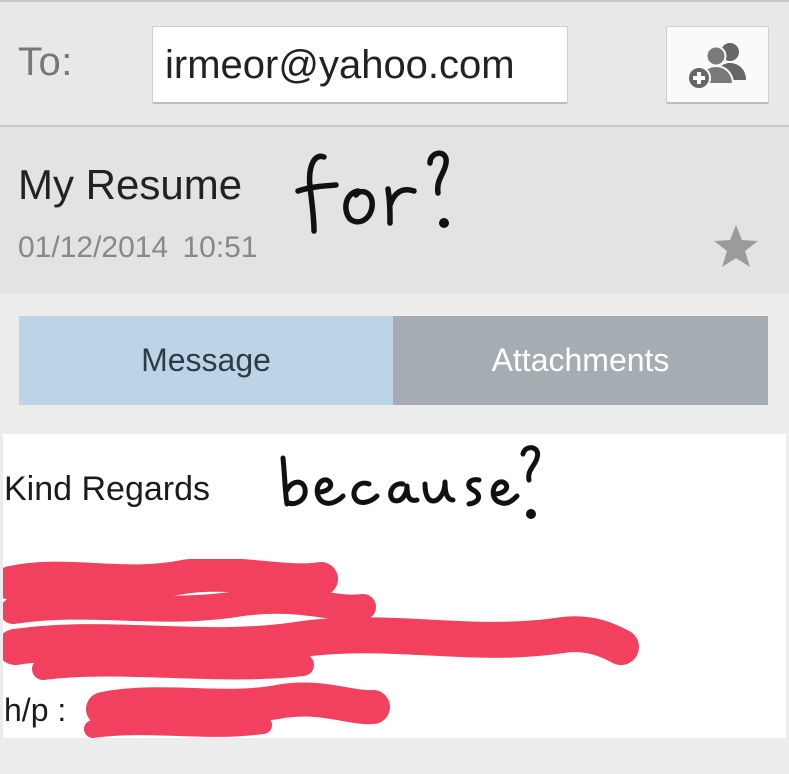  What do you see at coordinates (35, 710) in the screenshot?
I see `phone-label: h/p :` at bounding box center [35, 710].